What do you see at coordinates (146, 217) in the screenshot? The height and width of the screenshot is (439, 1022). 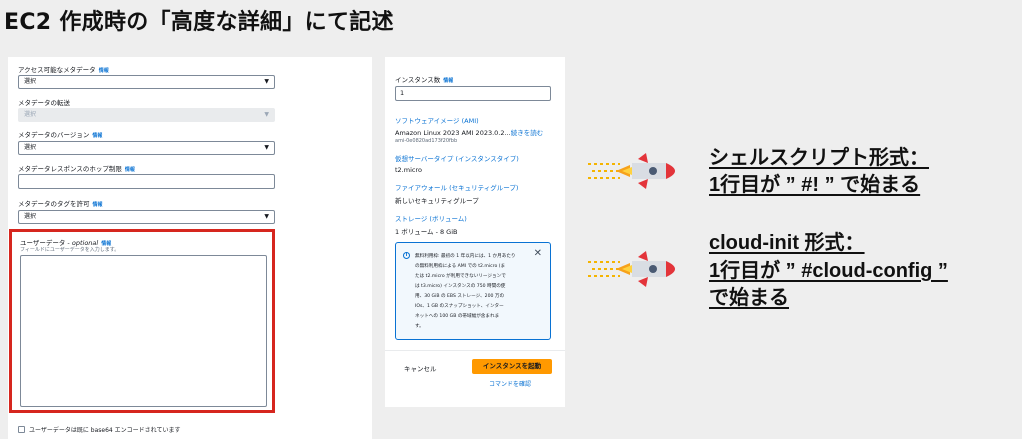 I see `metadata-tags-select: 選択 ▼` at bounding box center [146, 217].